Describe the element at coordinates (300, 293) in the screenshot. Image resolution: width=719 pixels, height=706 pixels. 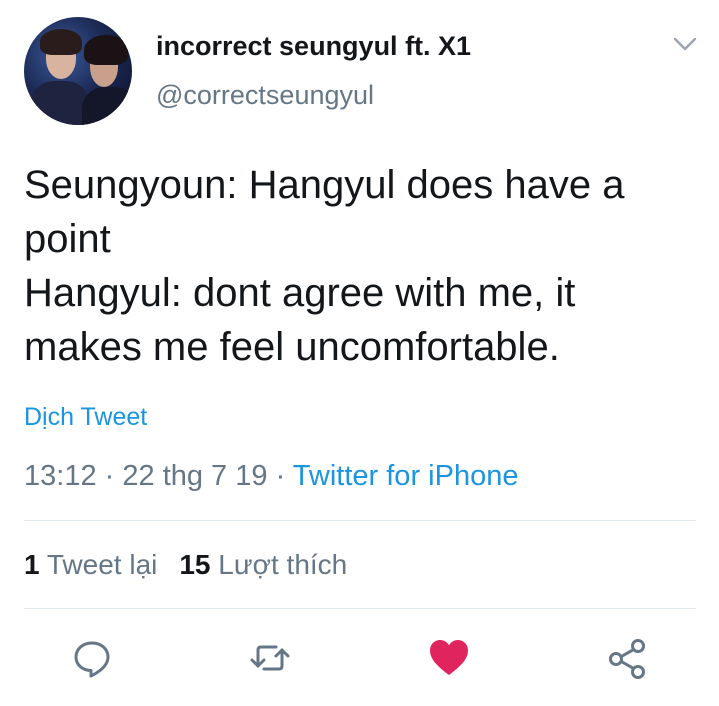
I see `tweet-text-line: Hangyul: dont agree with me, it` at that location.